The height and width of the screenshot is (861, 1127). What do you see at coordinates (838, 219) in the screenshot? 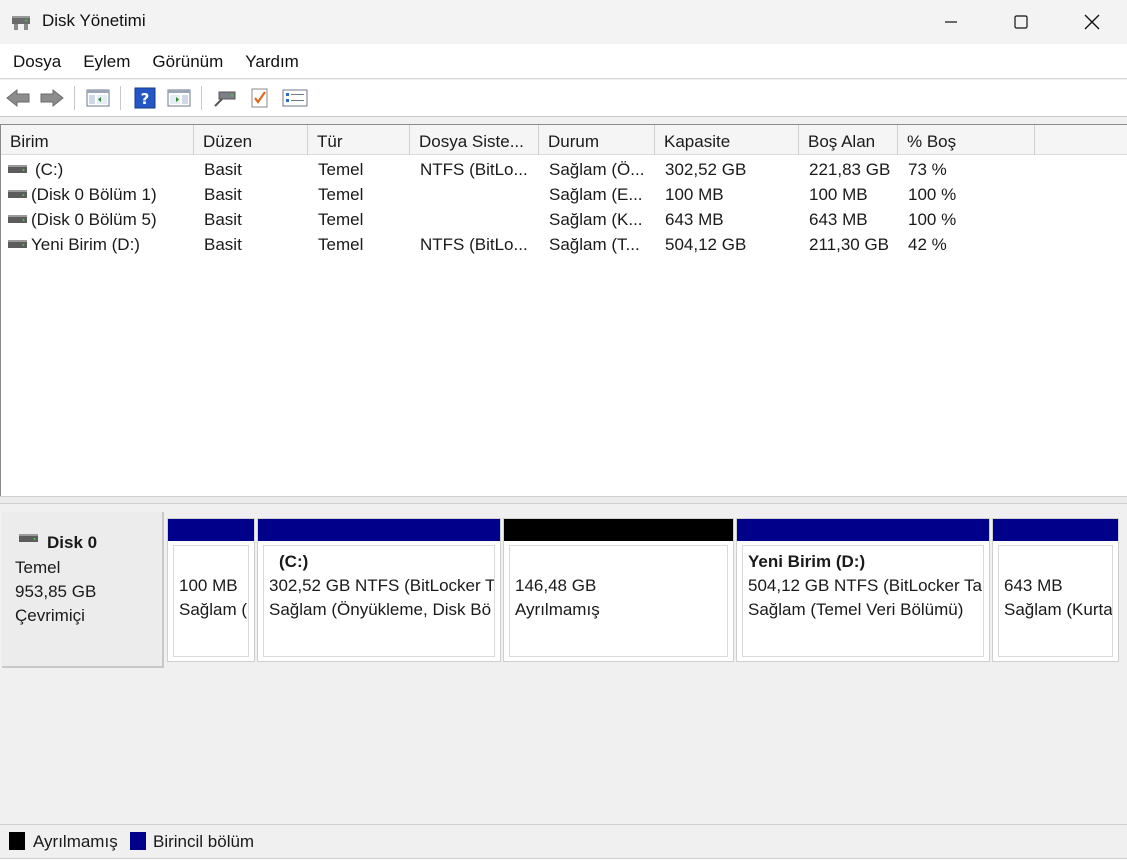
I see `cell-bos-alan: 643 MB` at bounding box center [838, 219].